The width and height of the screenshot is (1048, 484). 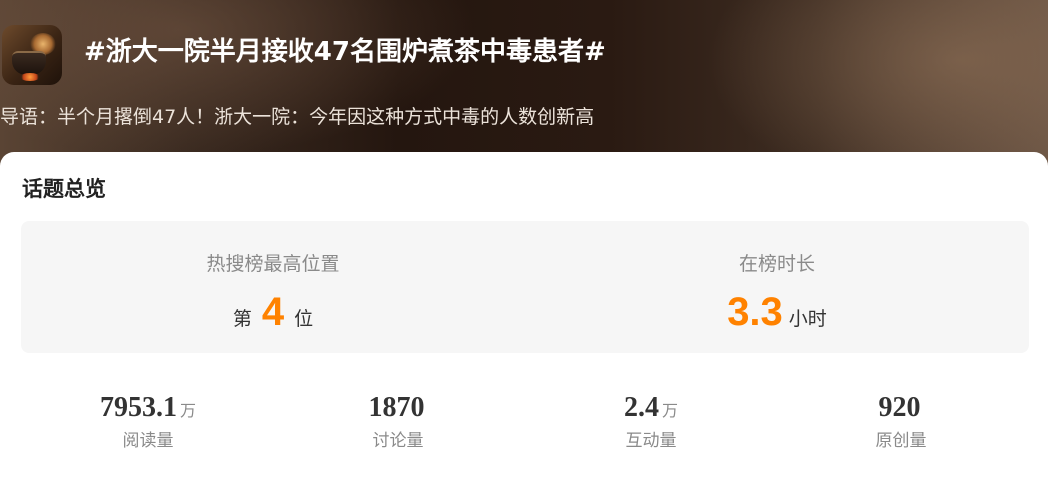 I want to click on stats-row: 7953.1 万 阅读量 1870 讨论量 2.4 万 互动量 920 原创量, so click(x=524, y=423).